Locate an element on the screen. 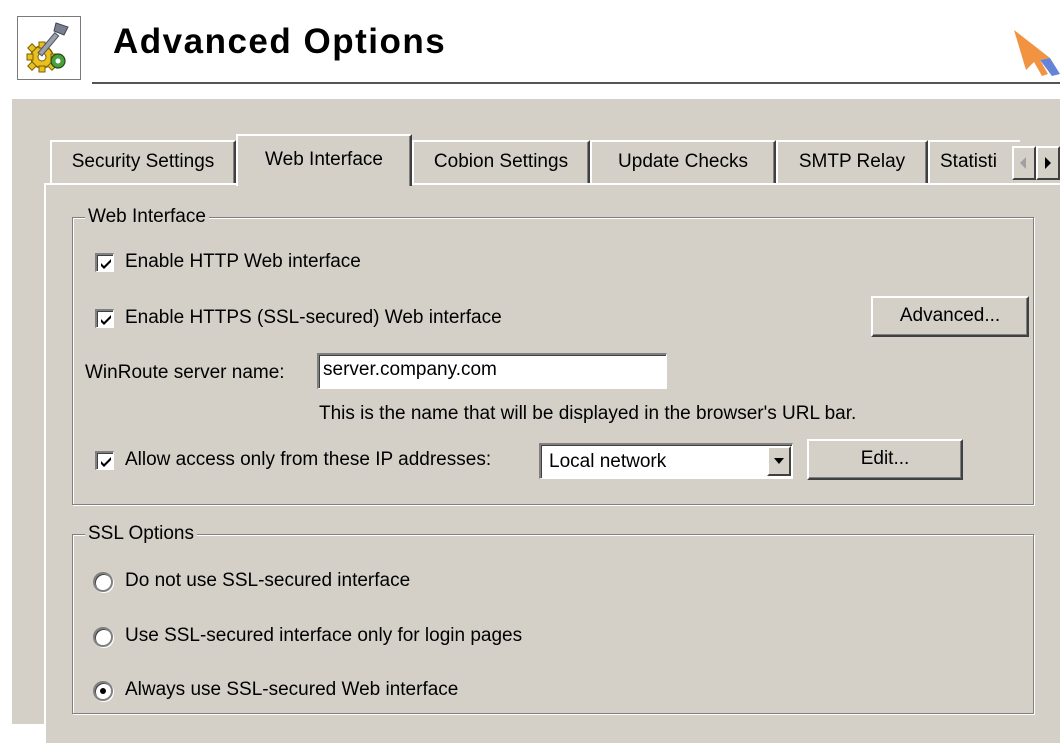 The width and height of the screenshot is (1060, 743). tab-statistics: Statisti is located at coordinates (974, 162).